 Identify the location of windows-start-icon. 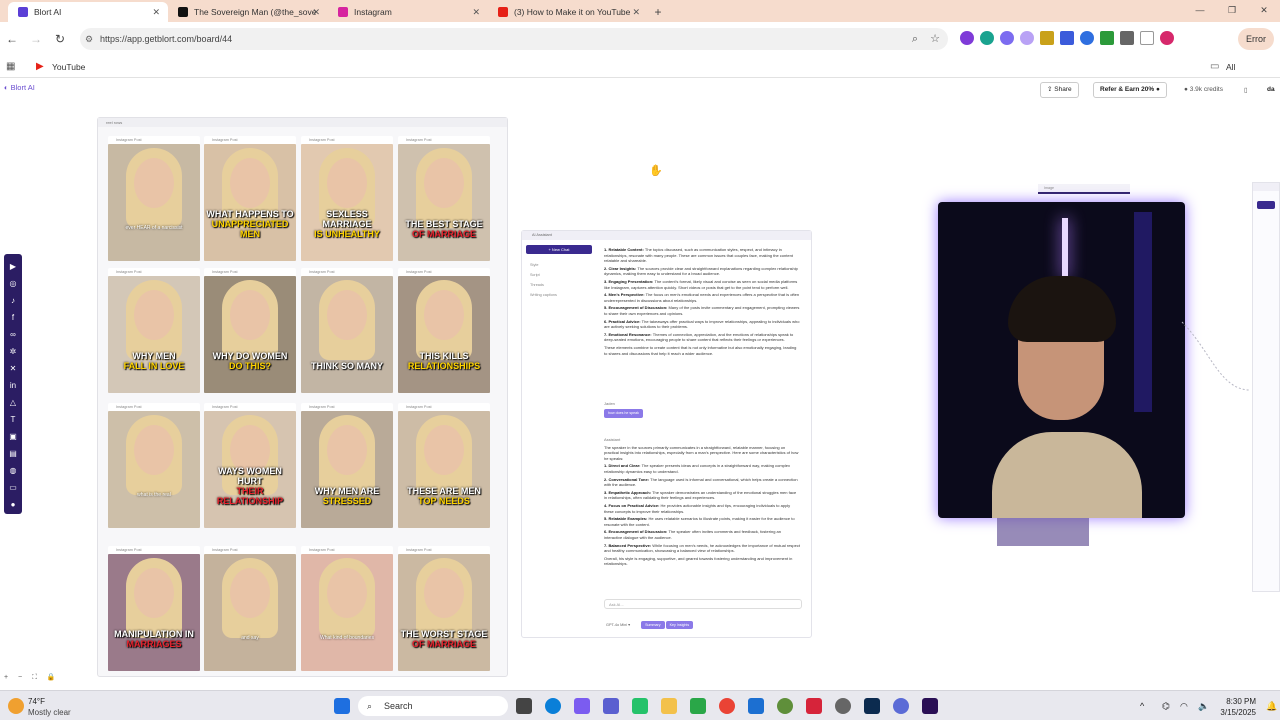
(342, 706).